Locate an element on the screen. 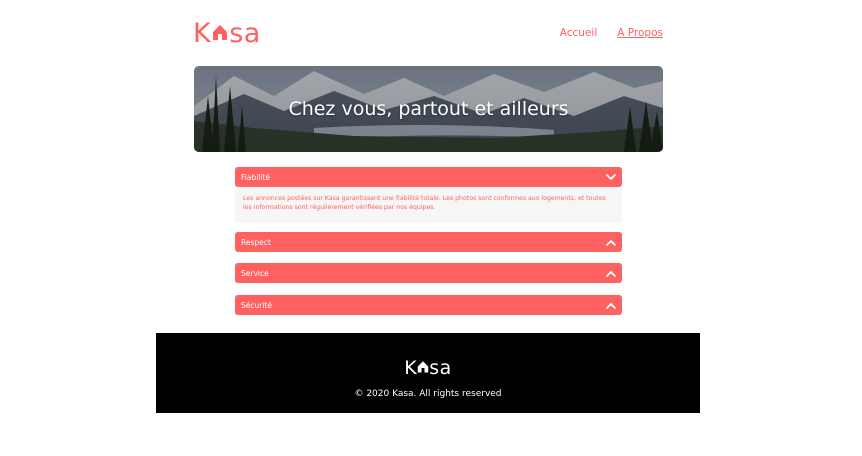 The width and height of the screenshot is (862, 456). collapse-title: Fiabilité is located at coordinates (256, 177).